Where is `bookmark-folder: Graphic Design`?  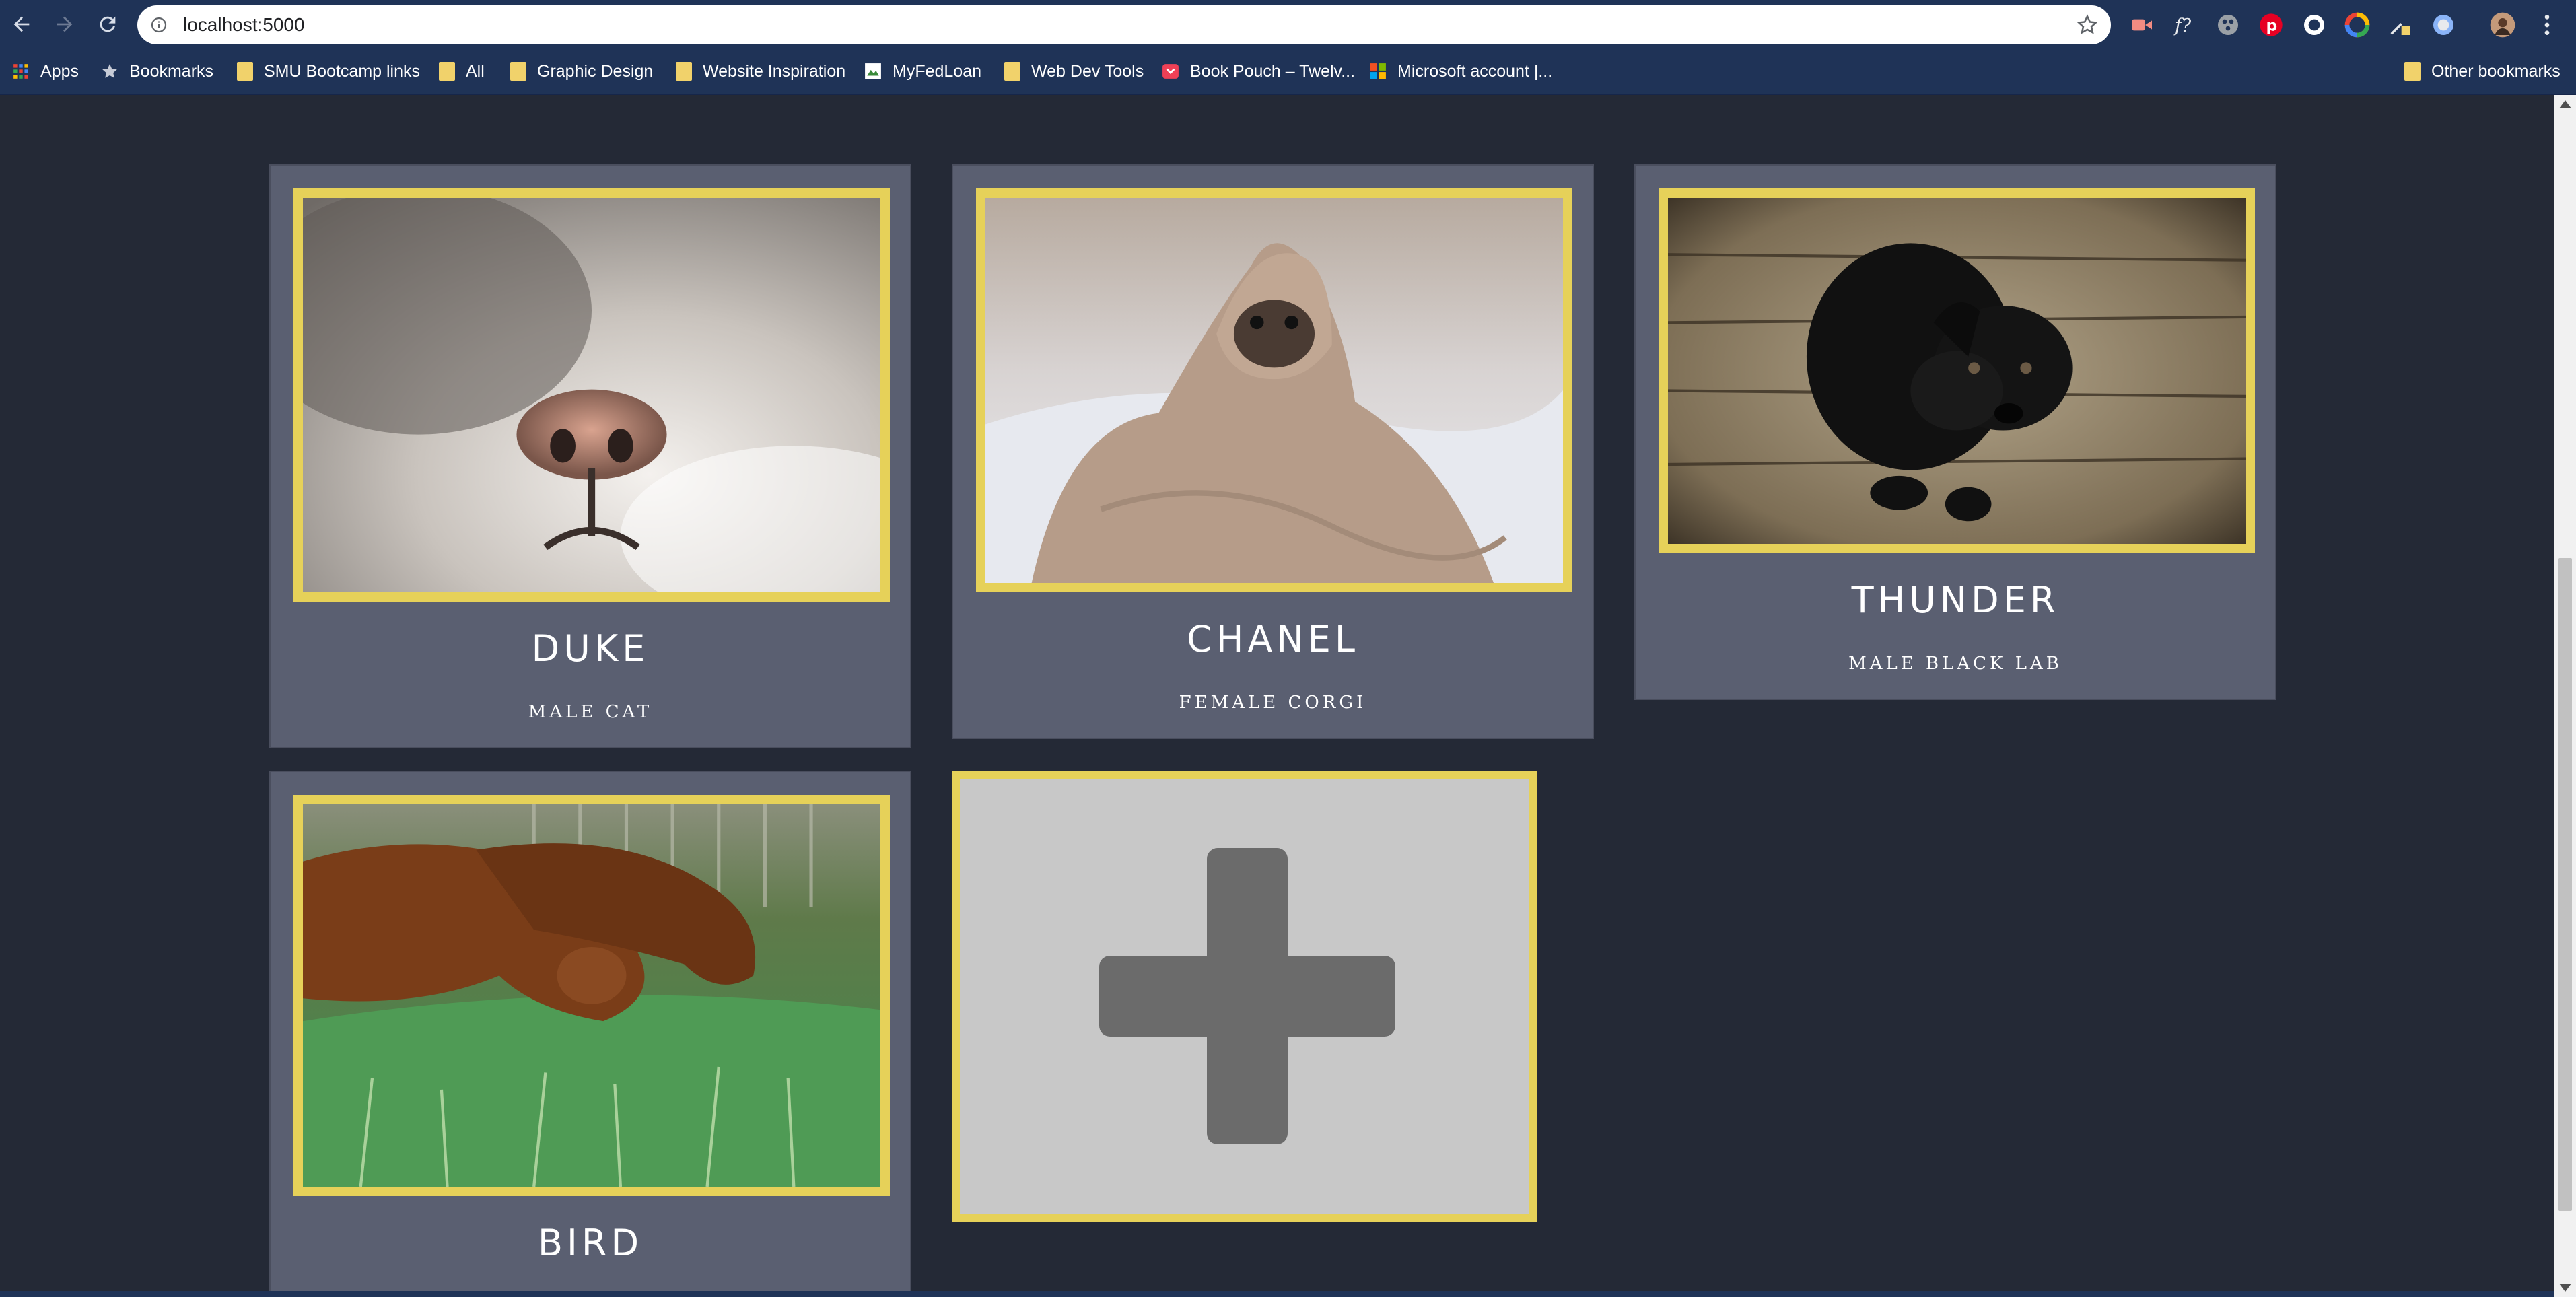 bookmark-folder: Graphic Design is located at coordinates (581, 71).